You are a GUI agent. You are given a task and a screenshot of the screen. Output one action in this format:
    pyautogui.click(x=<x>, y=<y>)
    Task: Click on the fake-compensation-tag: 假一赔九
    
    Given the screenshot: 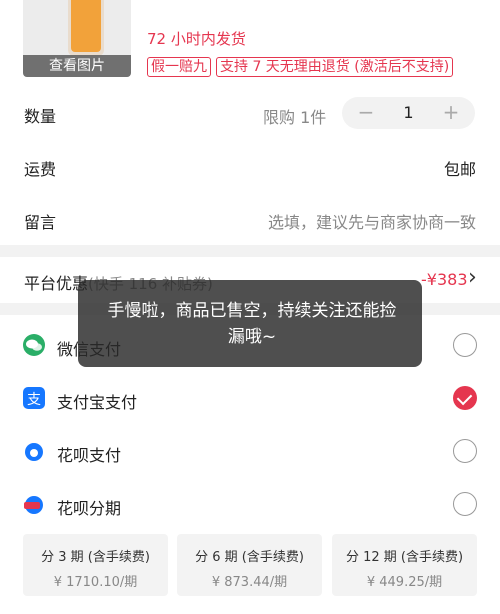 What is the action you would take?
    pyautogui.click(x=179, y=67)
    